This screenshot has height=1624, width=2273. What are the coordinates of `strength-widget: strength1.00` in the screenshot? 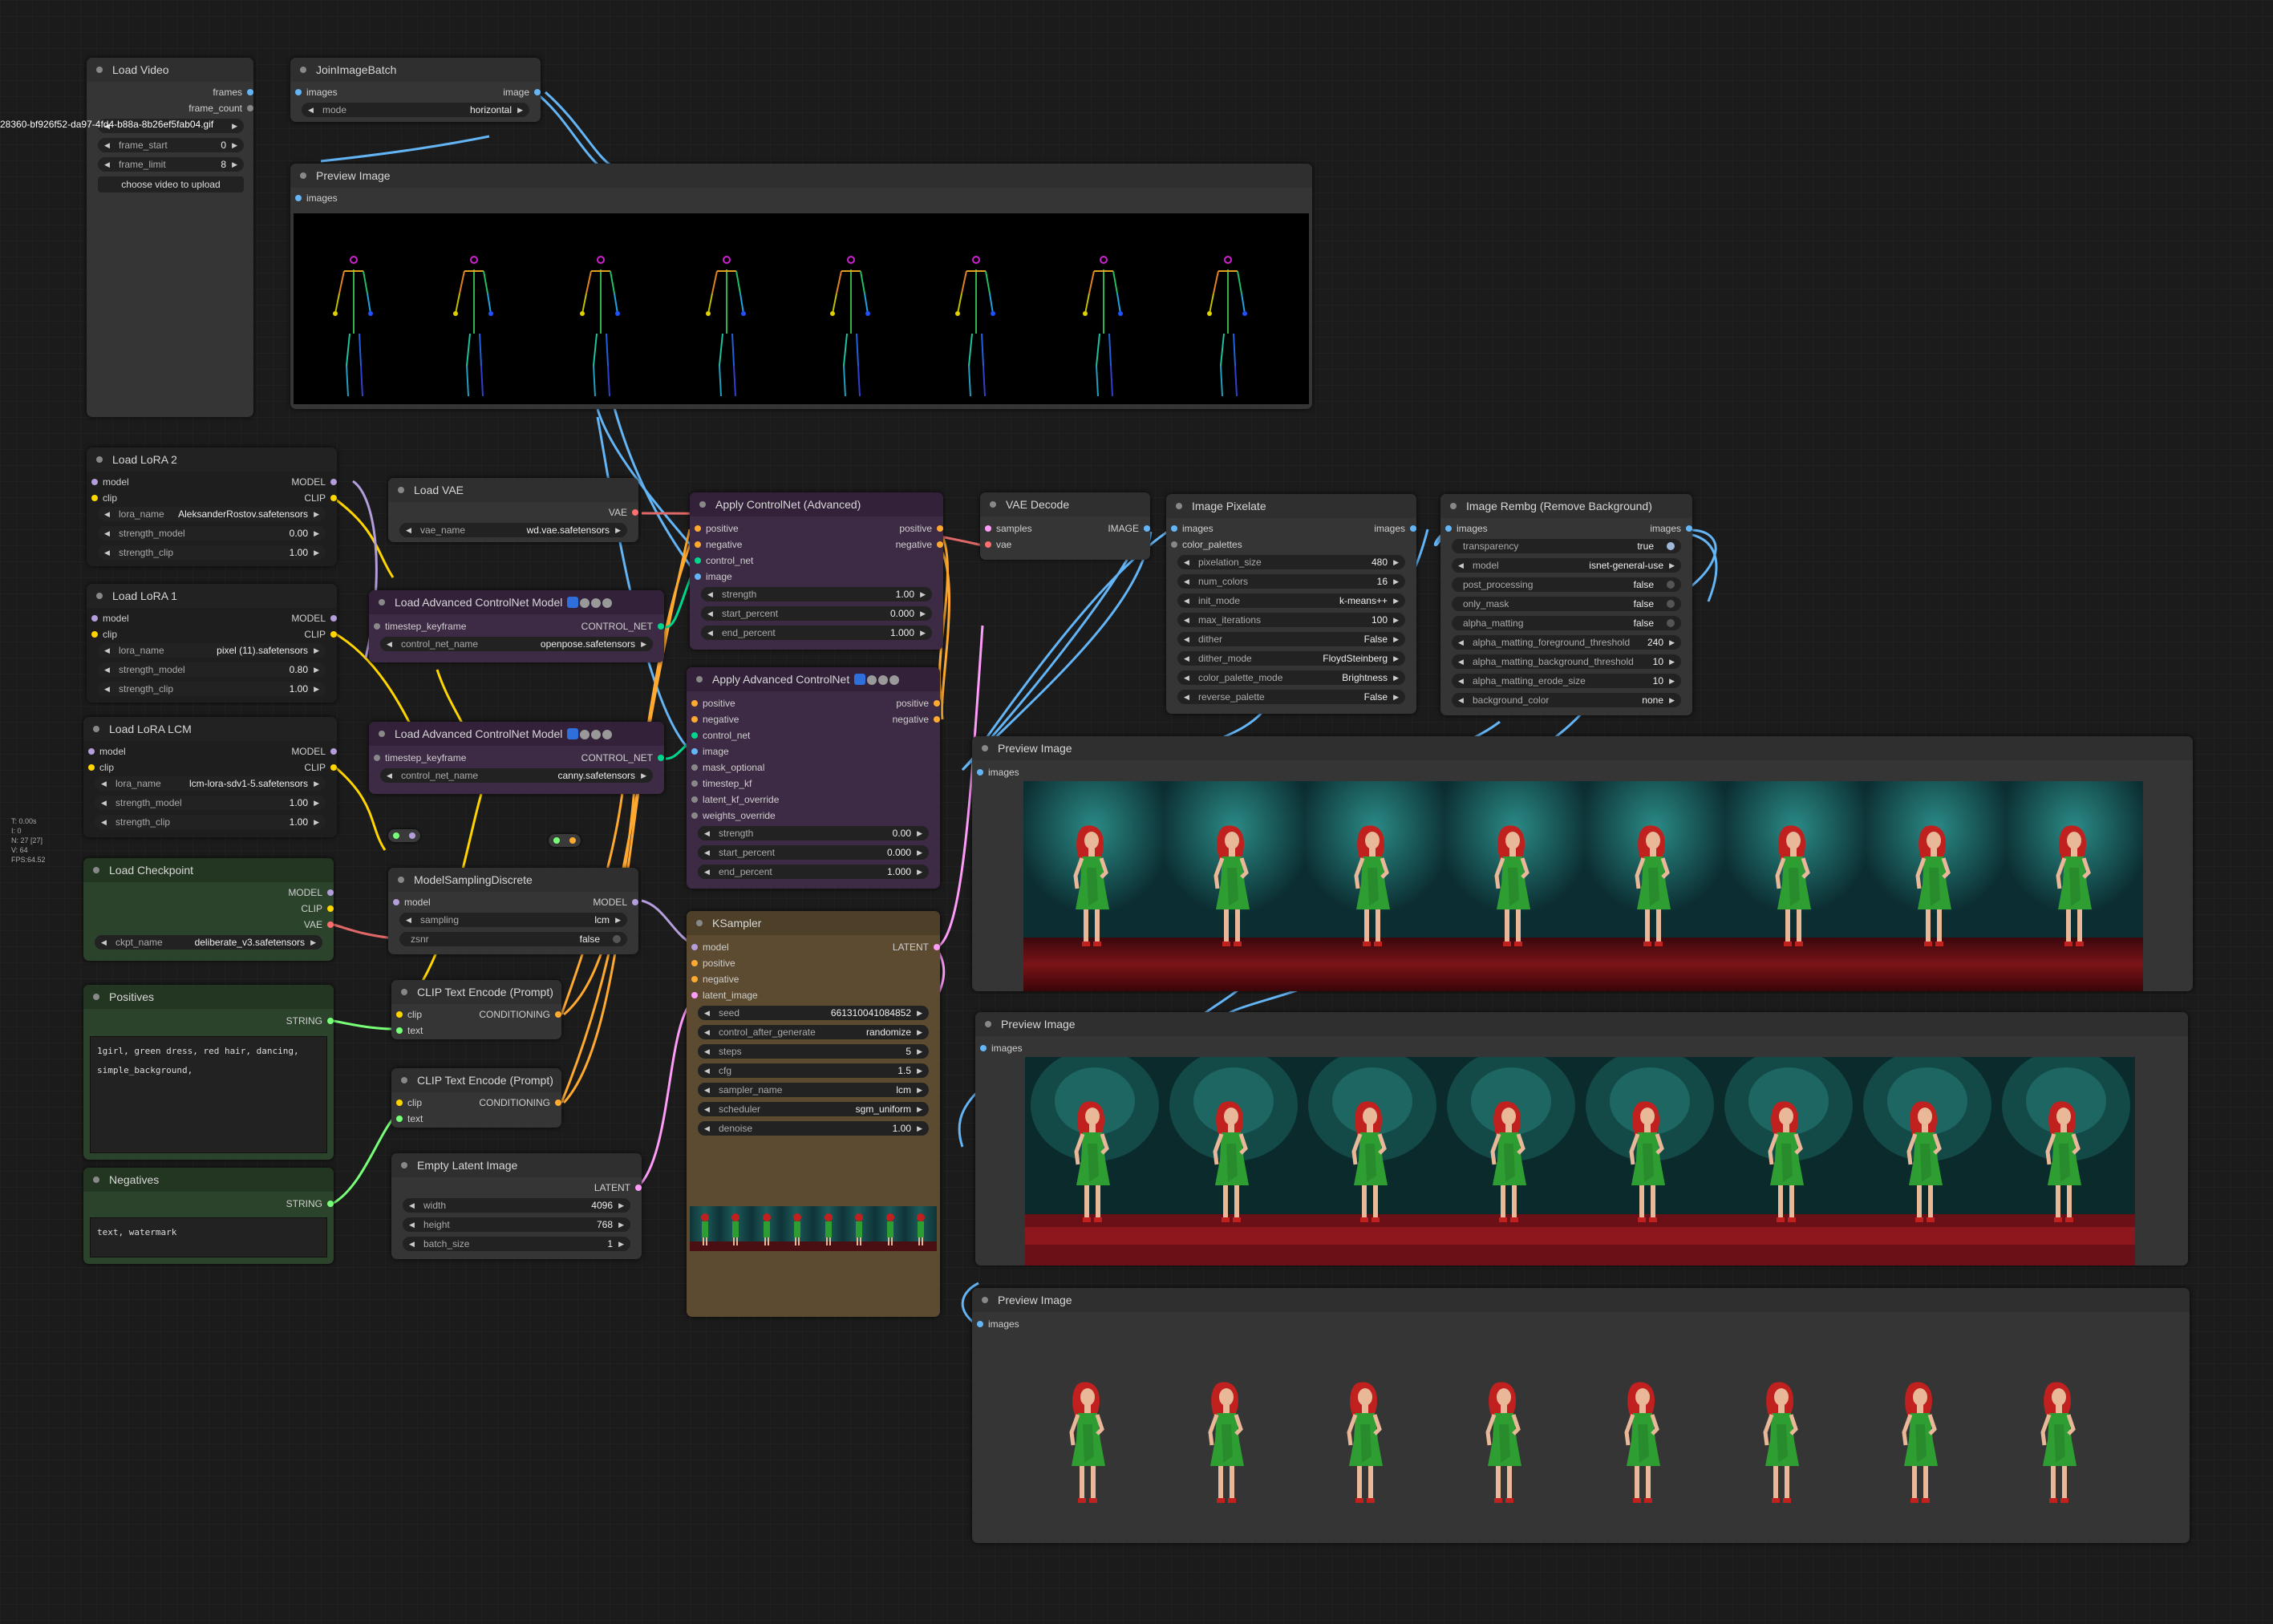 It's located at (816, 594).